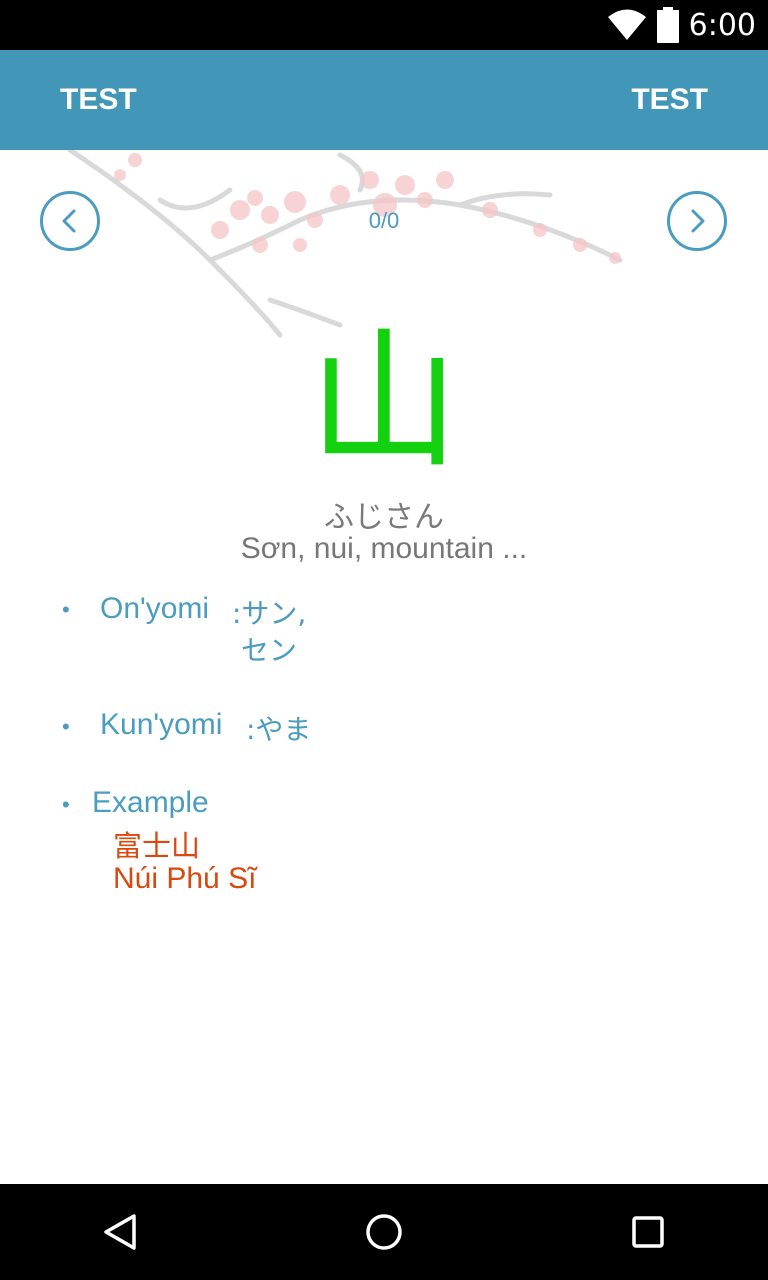  Describe the element at coordinates (626, 24) in the screenshot. I see `wifi-icon` at that location.